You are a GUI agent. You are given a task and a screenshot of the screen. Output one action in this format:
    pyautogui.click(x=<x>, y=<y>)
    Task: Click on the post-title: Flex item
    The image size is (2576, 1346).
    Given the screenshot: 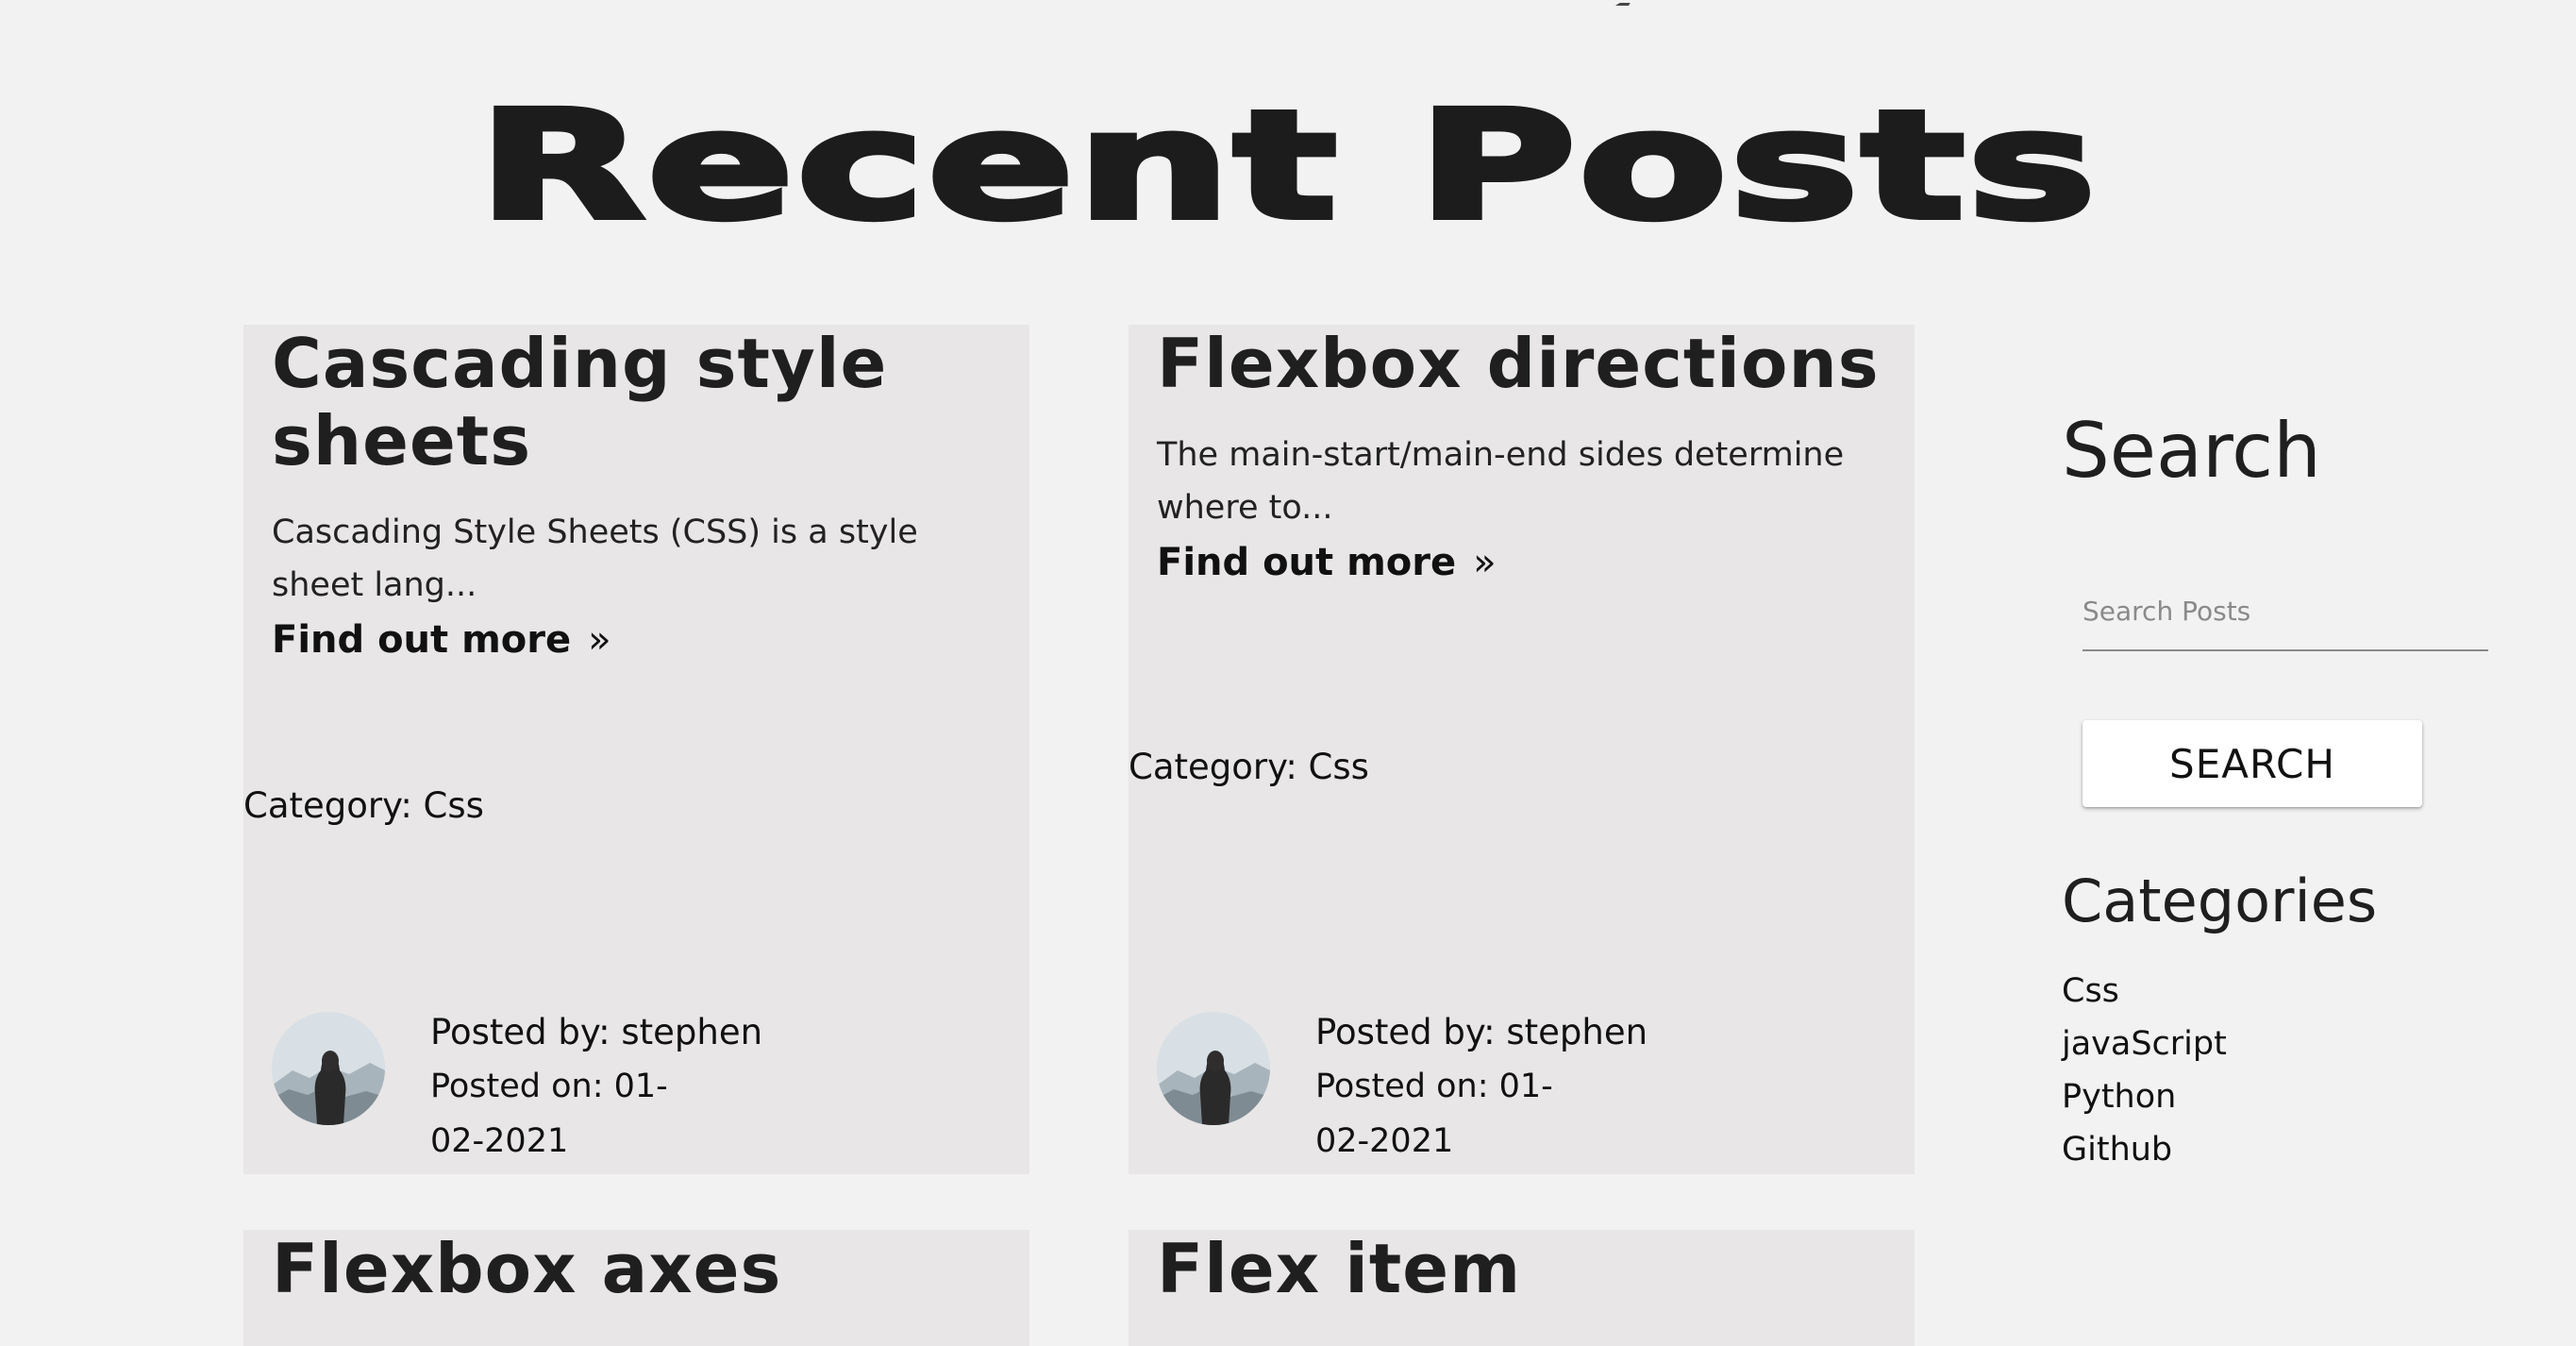 What is the action you would take?
    pyautogui.click(x=1521, y=1268)
    